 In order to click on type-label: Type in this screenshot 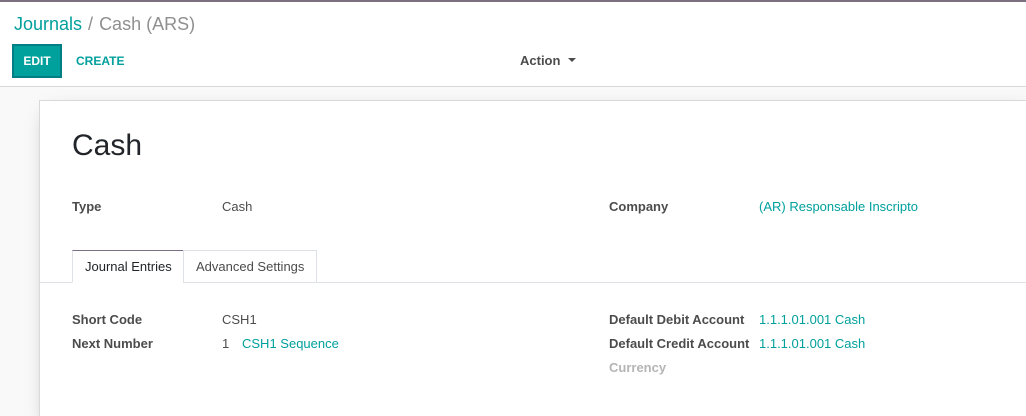, I will do `click(87, 206)`.